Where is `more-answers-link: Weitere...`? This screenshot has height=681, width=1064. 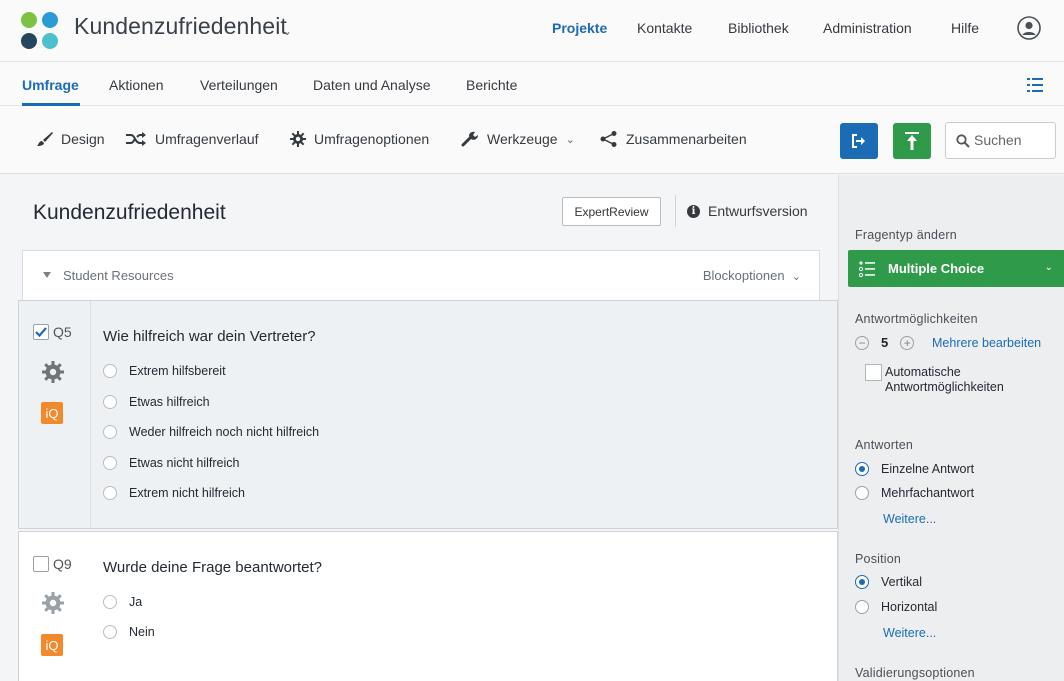 more-answers-link: Weitere... is located at coordinates (909, 519).